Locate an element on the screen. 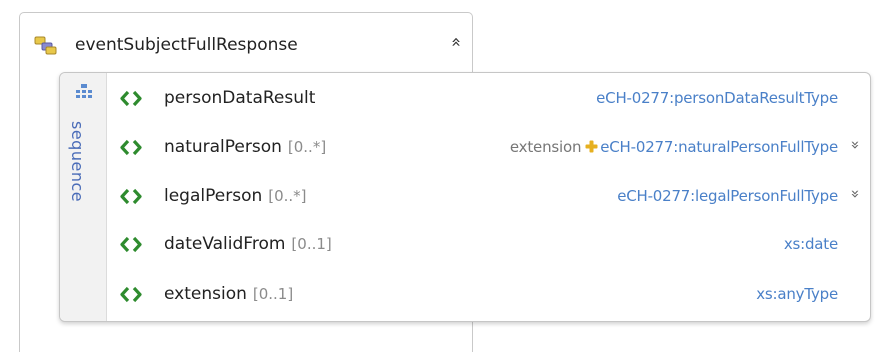 The image size is (877, 352). element-name: dateValidFrom [0..1] is located at coordinates (248, 244).